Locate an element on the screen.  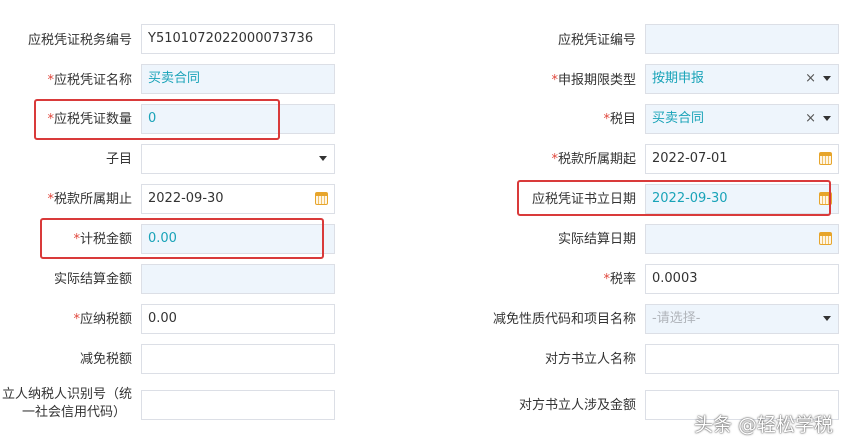
label-text: 税目 is located at coordinates (622, 119).